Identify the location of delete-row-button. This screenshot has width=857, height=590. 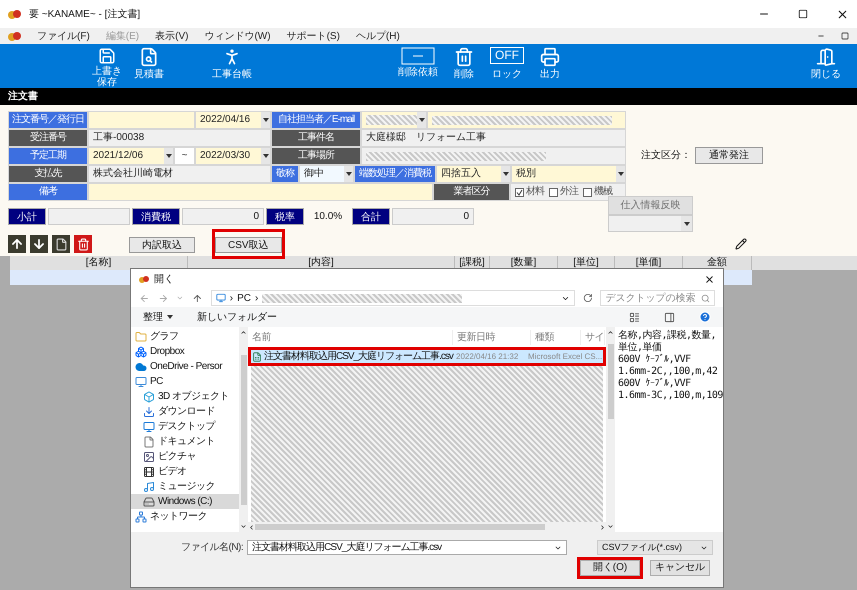
(83, 244).